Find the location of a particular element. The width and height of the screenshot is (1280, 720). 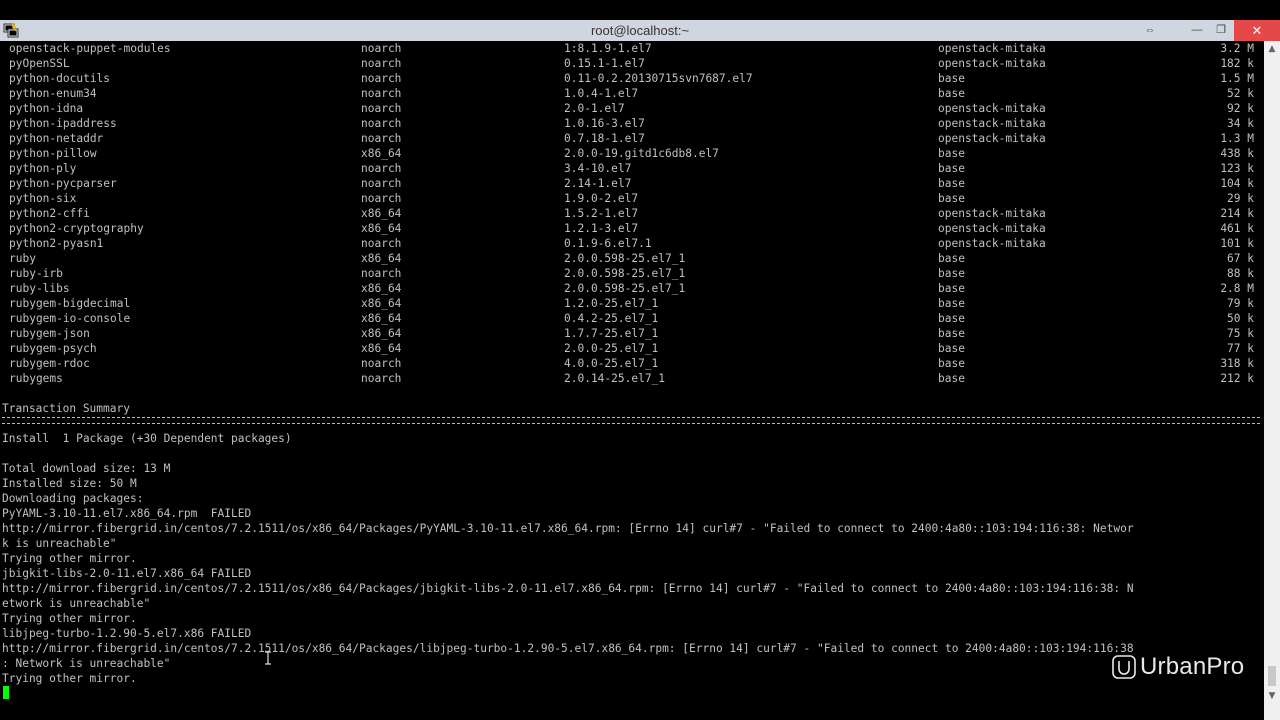

package-name: rubygem-psych is located at coordinates (53, 348).